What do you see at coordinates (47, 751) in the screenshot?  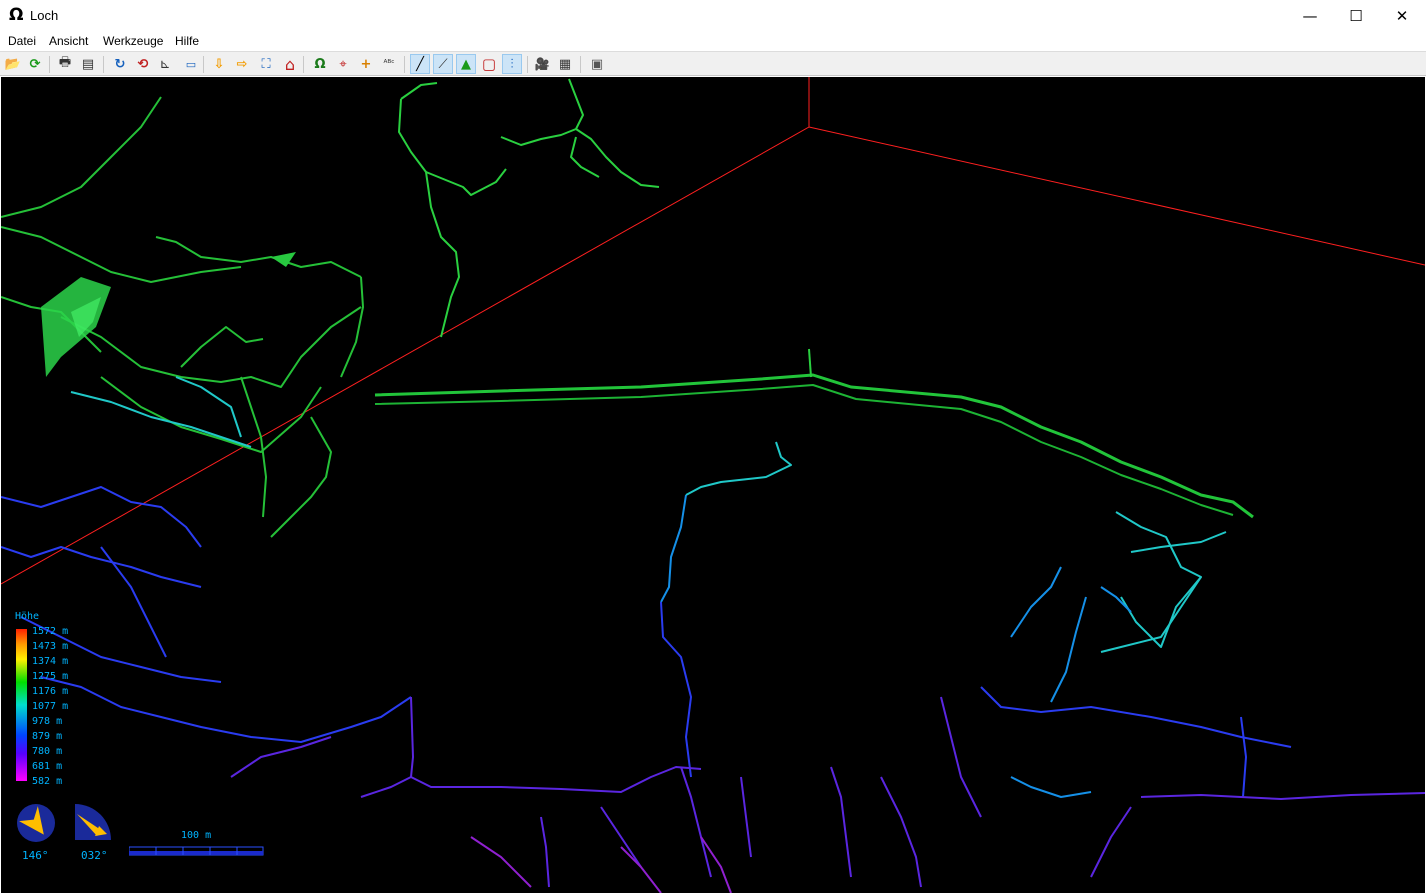 I see `legend-value: 780 m` at bounding box center [47, 751].